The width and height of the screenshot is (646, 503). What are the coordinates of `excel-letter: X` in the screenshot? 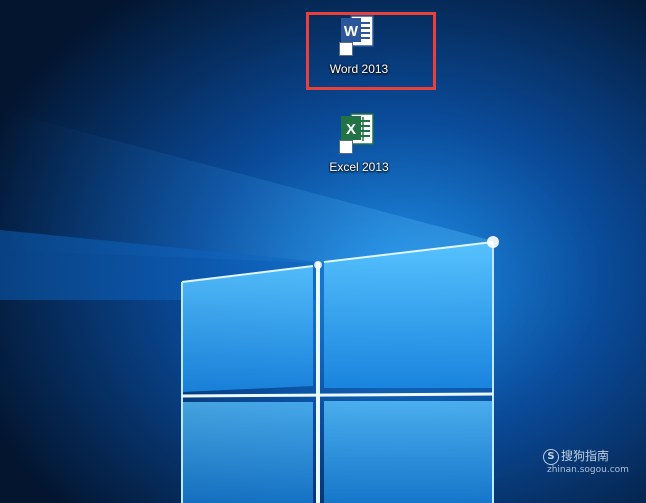 It's located at (351, 129).